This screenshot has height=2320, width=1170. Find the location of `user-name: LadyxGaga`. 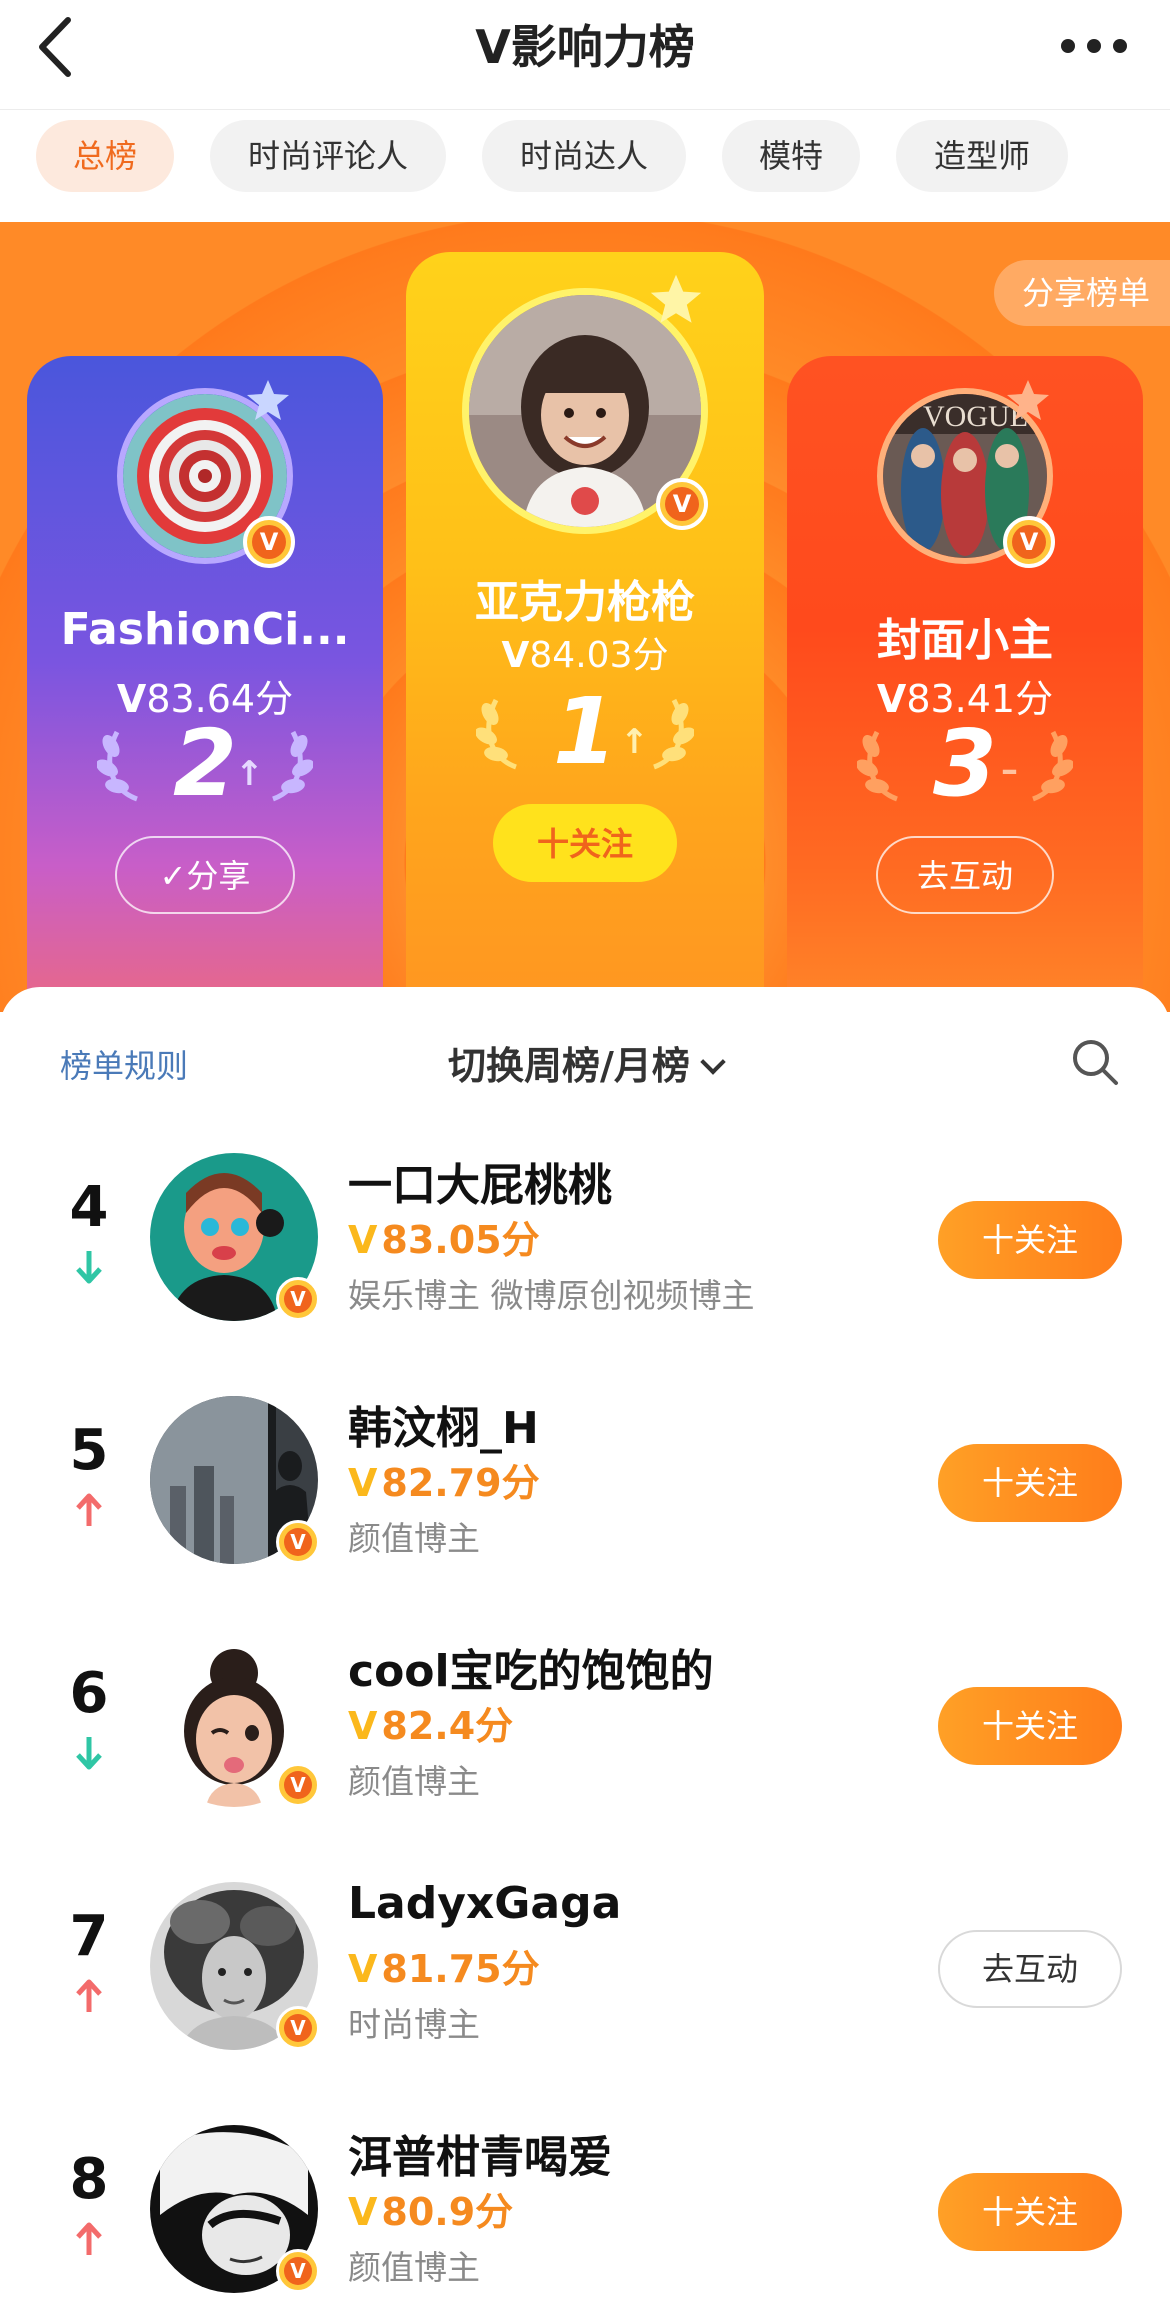

user-name: LadyxGaga is located at coordinates (484, 1903).